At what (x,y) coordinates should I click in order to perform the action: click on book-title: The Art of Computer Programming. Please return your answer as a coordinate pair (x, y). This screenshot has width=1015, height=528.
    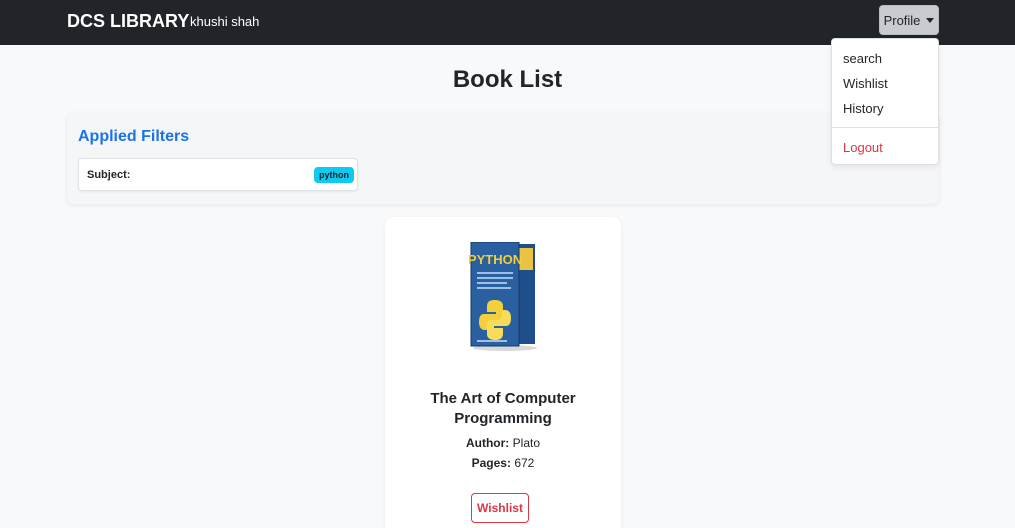
    Looking at the image, I should click on (503, 408).